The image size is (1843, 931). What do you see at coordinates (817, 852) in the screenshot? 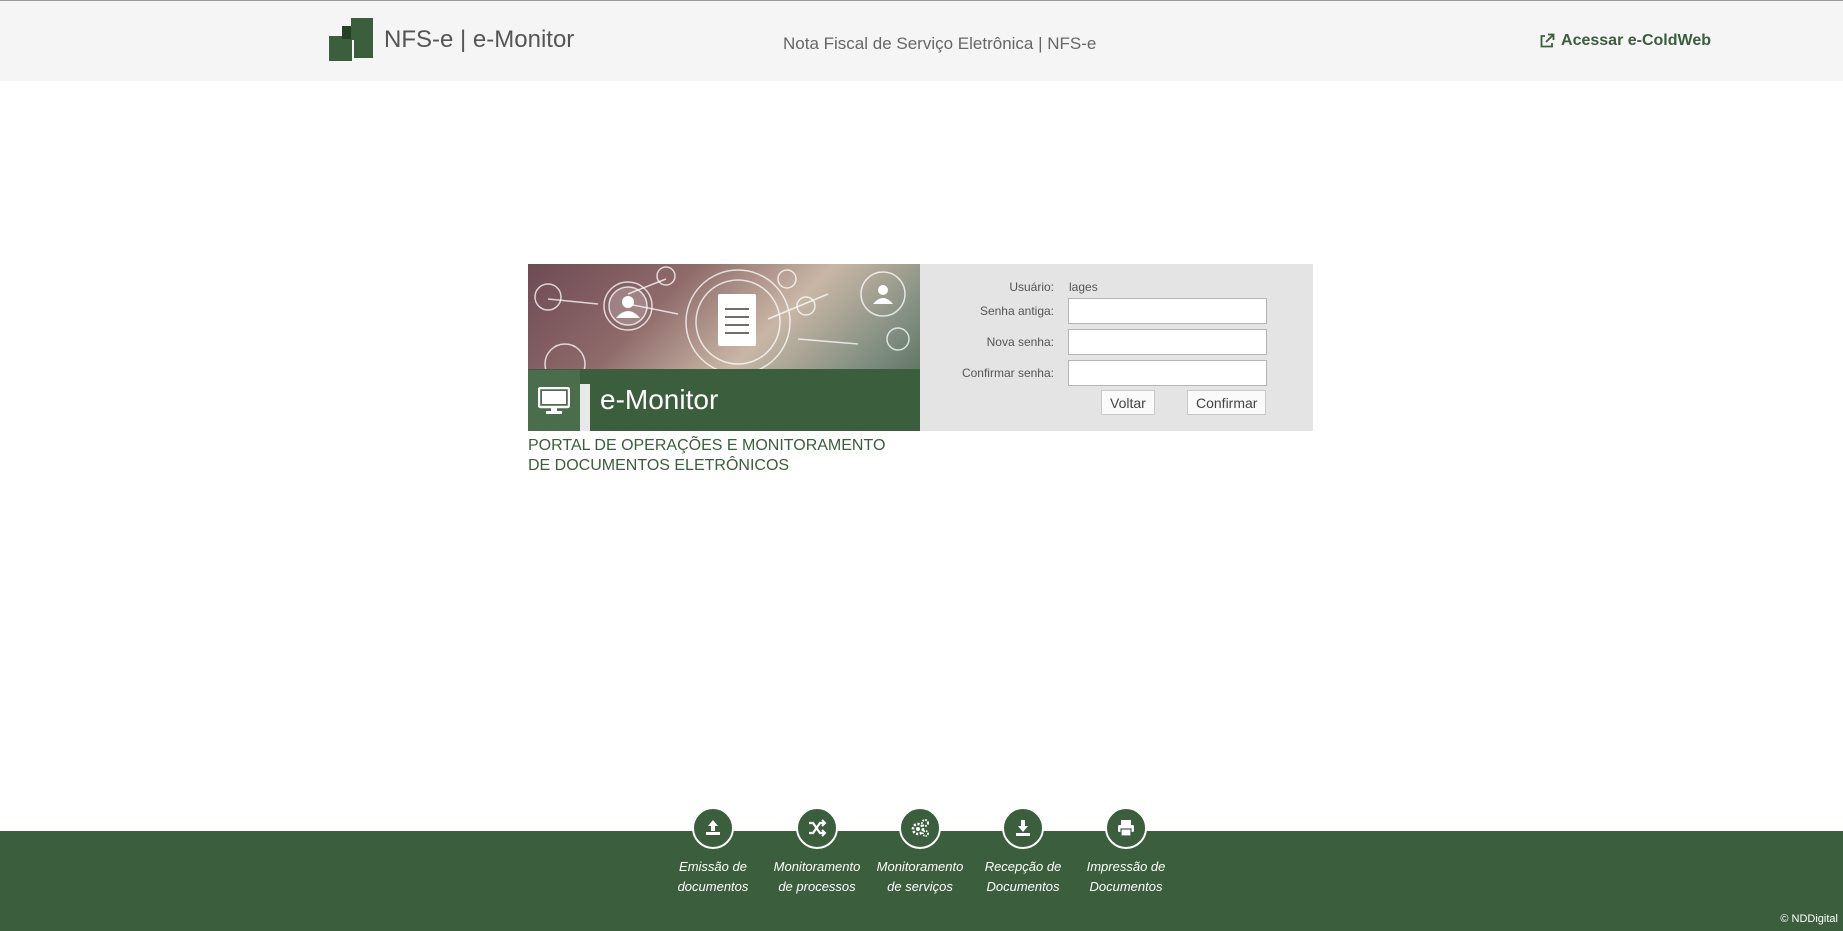
I see `footer-item-monitoramento-processos: Monitoramento de processos` at bounding box center [817, 852].